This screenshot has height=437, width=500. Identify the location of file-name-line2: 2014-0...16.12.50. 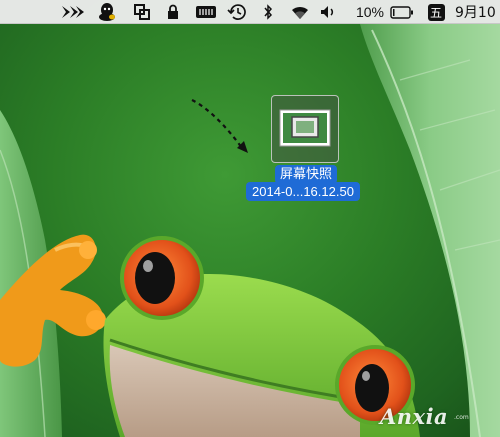
(303, 191).